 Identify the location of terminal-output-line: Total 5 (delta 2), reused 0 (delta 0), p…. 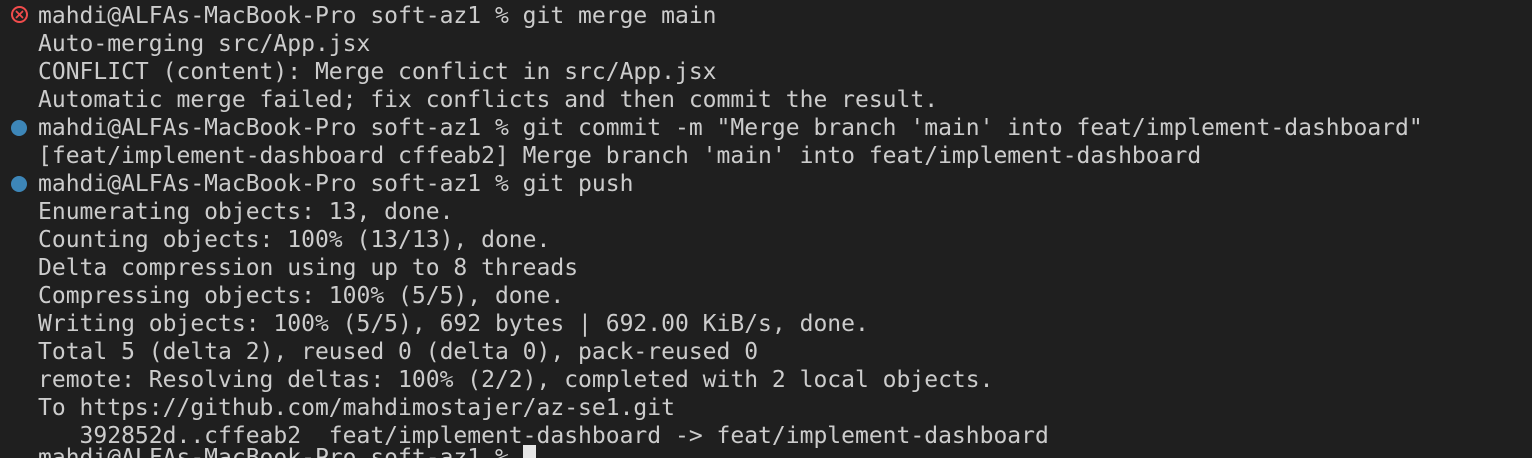
(398, 352).